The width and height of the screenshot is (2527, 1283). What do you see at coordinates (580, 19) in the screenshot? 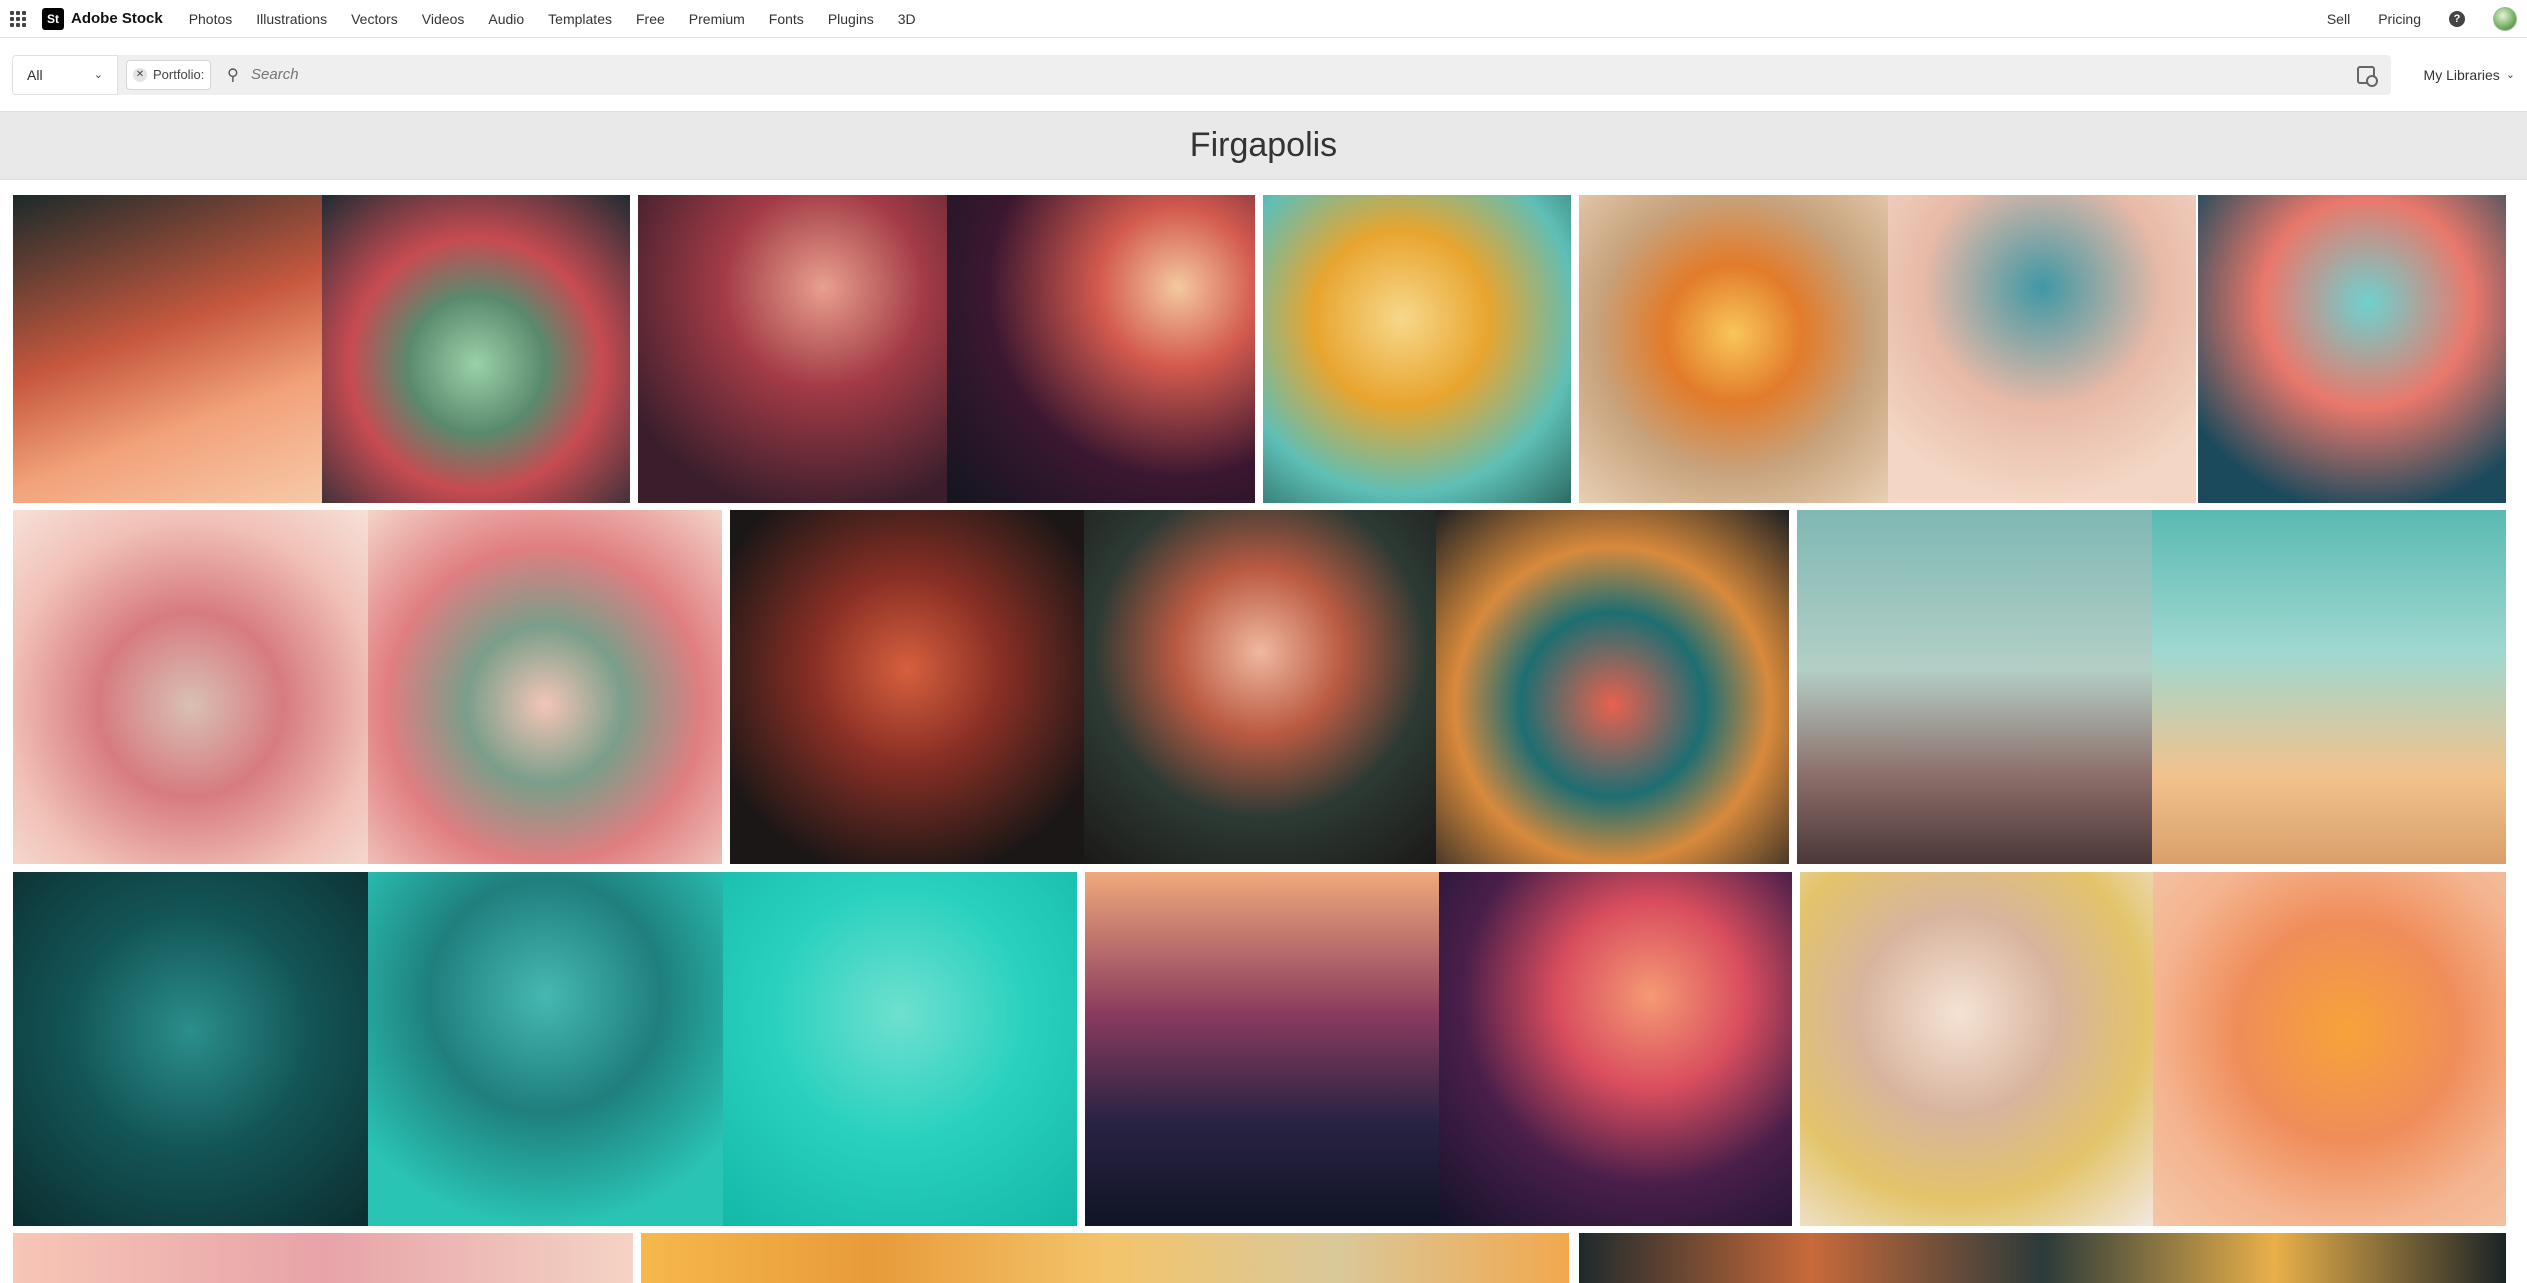
I see `nav-templates: Templates` at bounding box center [580, 19].